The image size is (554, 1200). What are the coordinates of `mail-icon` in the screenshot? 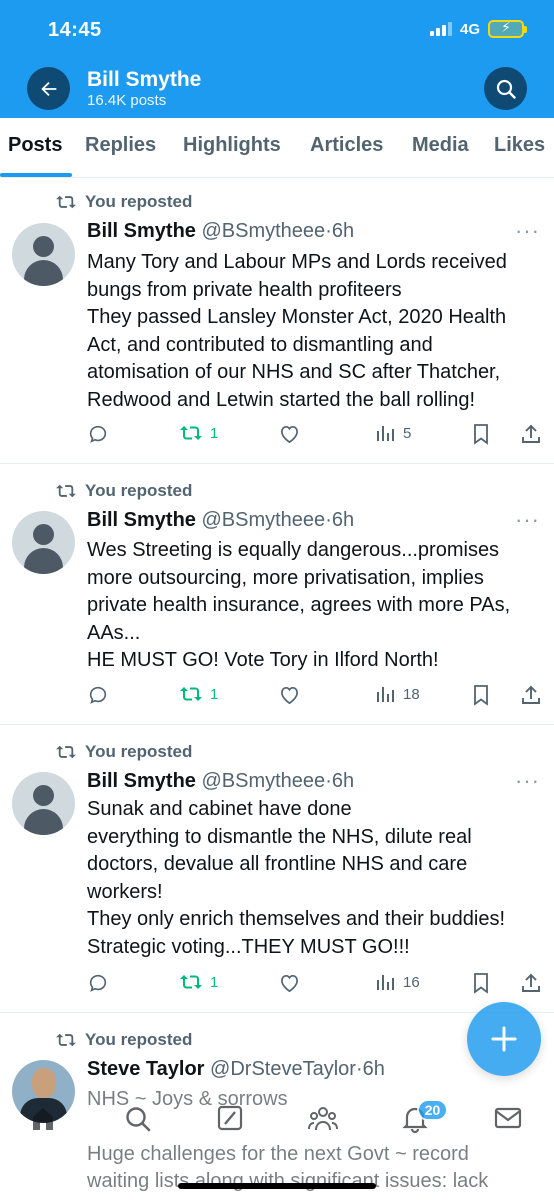 It's located at (508, 1118).